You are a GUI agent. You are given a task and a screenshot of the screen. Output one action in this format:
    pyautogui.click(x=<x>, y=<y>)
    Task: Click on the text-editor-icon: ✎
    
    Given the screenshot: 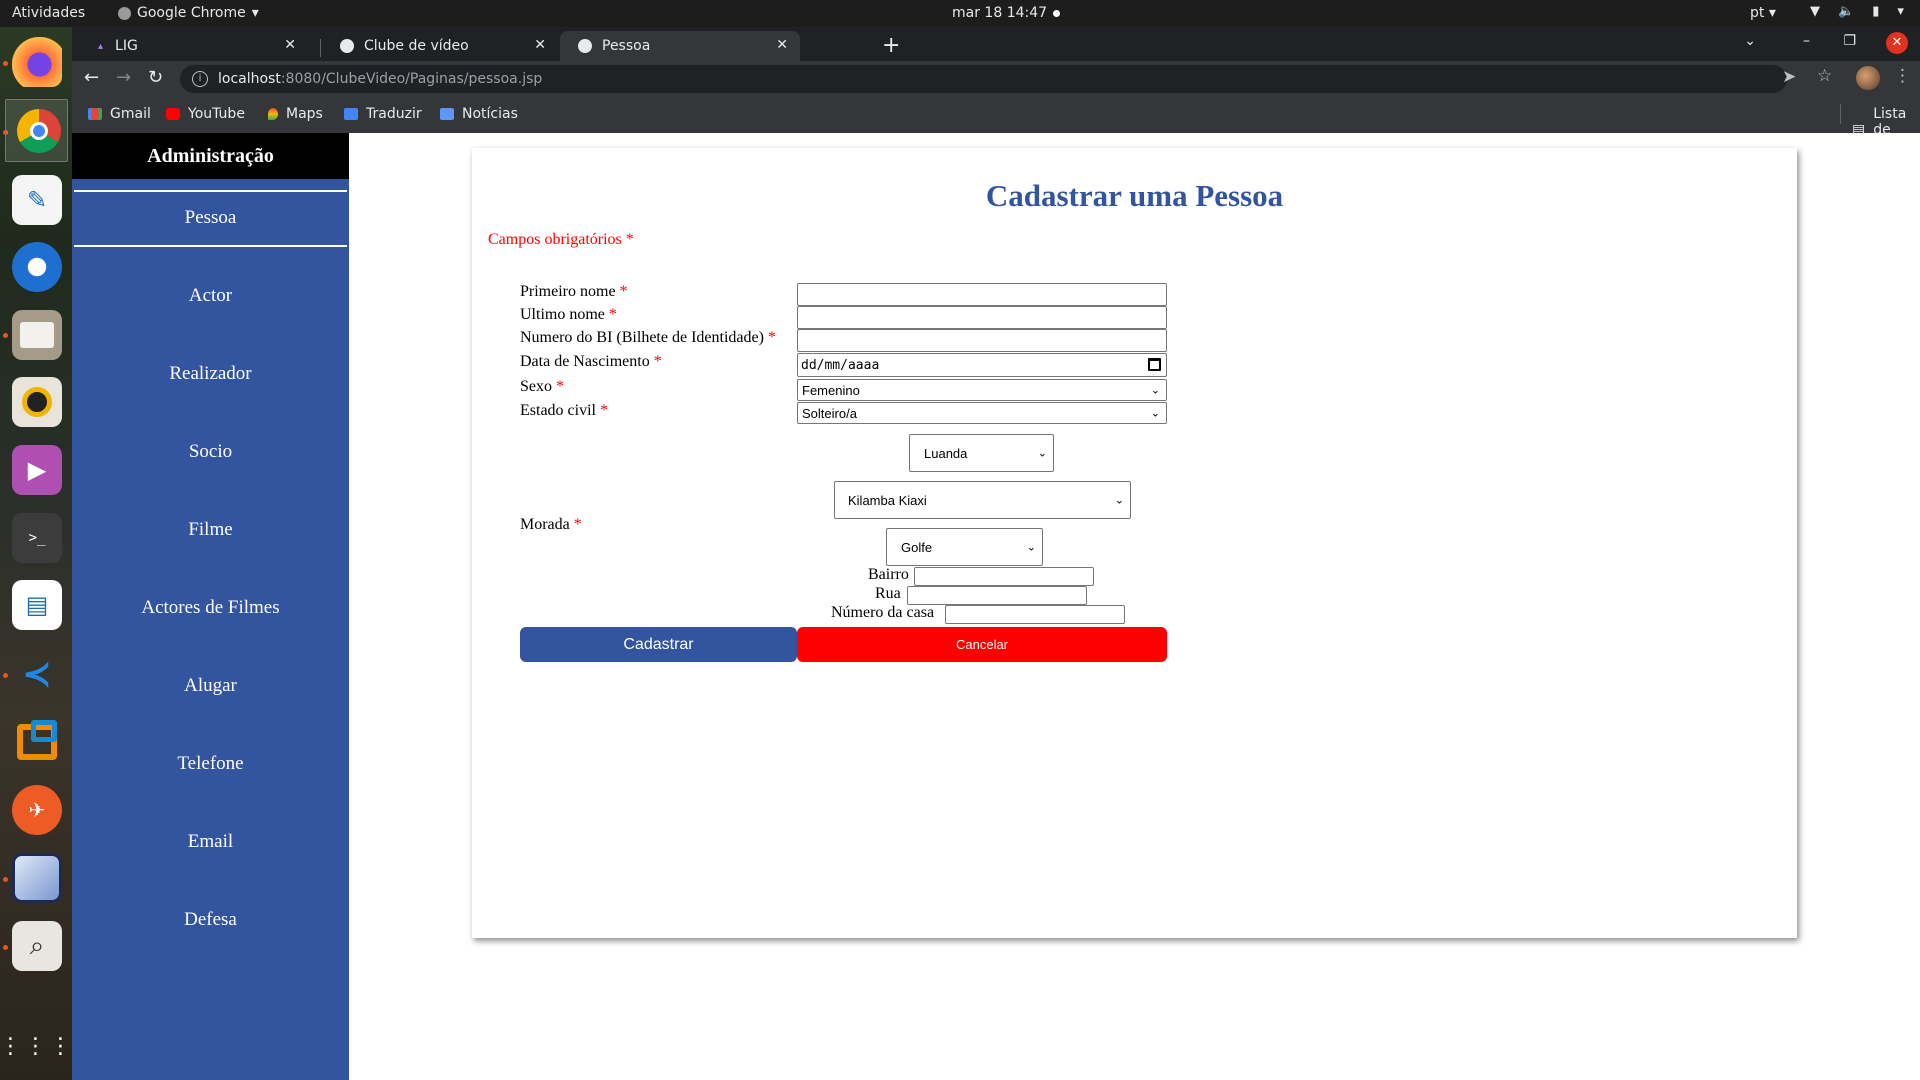 What is the action you would take?
    pyautogui.click(x=37, y=200)
    